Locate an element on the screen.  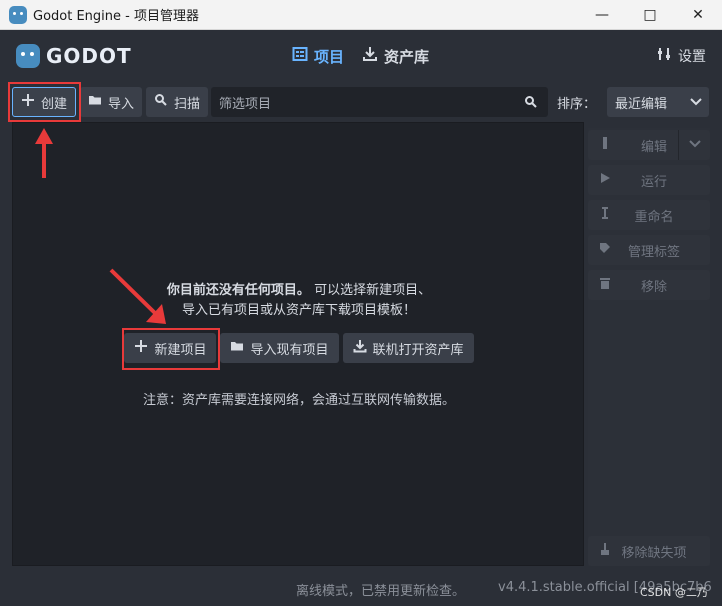
minimize-button: — is located at coordinates (602, 15).